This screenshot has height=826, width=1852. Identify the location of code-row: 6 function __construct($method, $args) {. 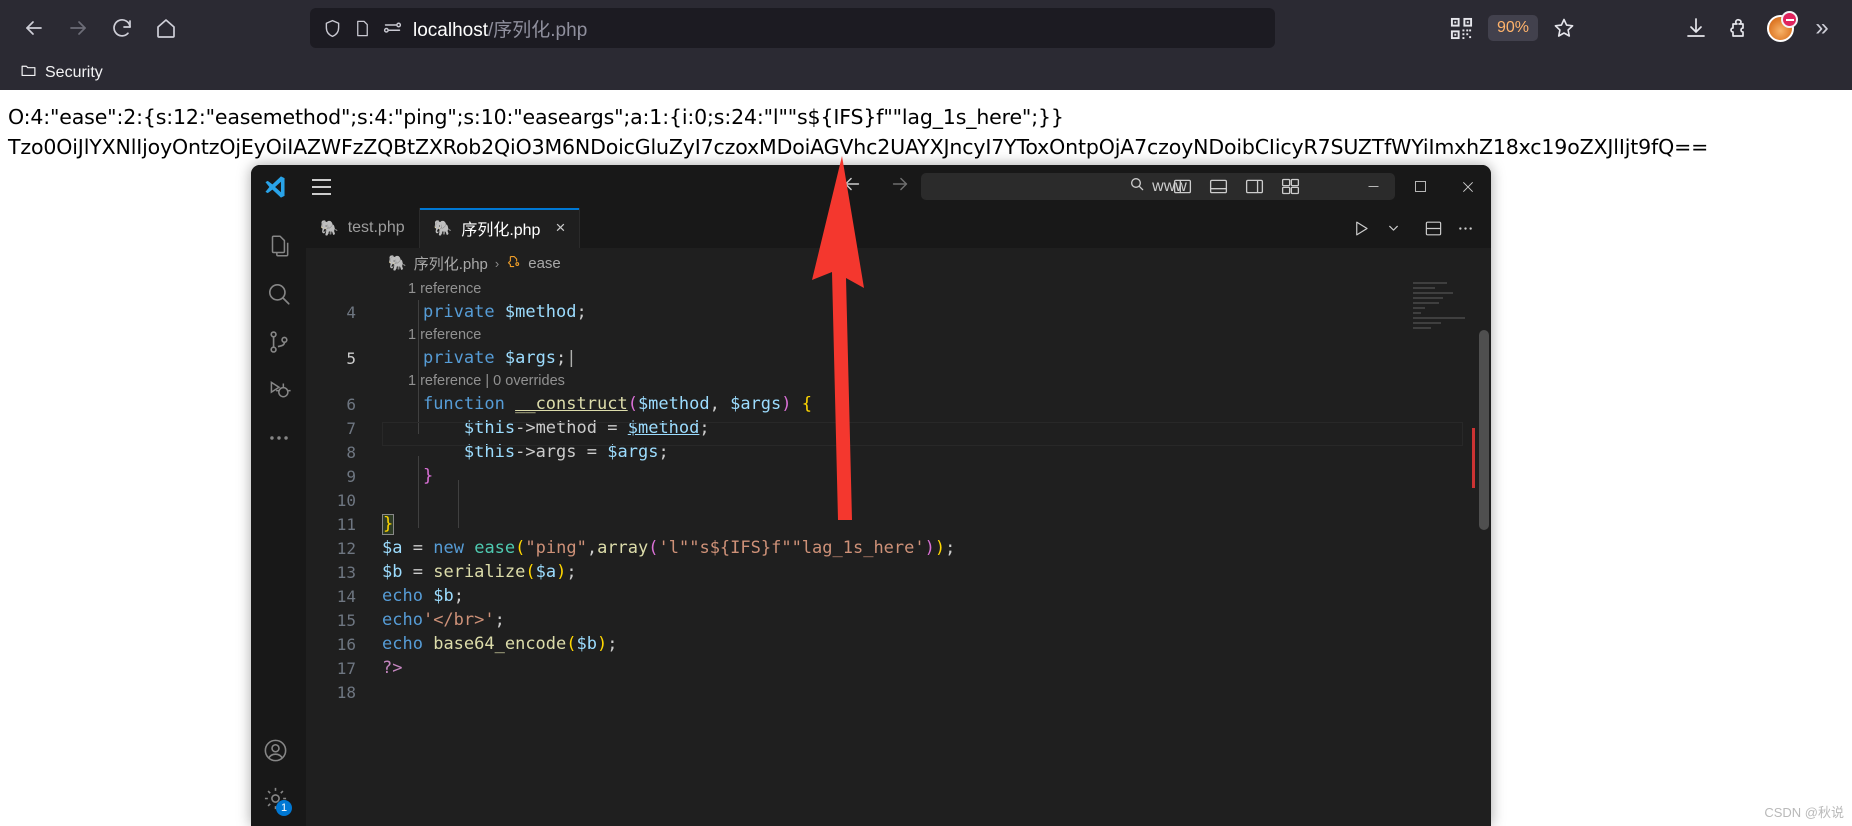
(898, 404).